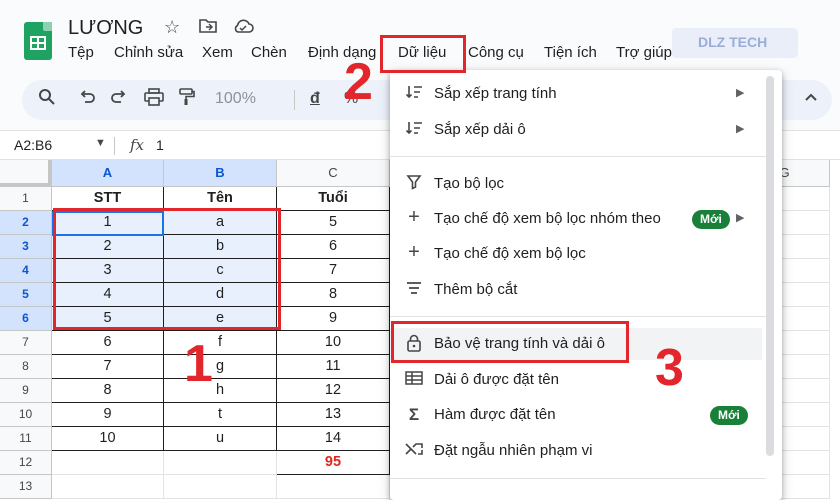  Describe the element at coordinates (315, 99) in the screenshot. I see `currency-format-button: đ` at that location.